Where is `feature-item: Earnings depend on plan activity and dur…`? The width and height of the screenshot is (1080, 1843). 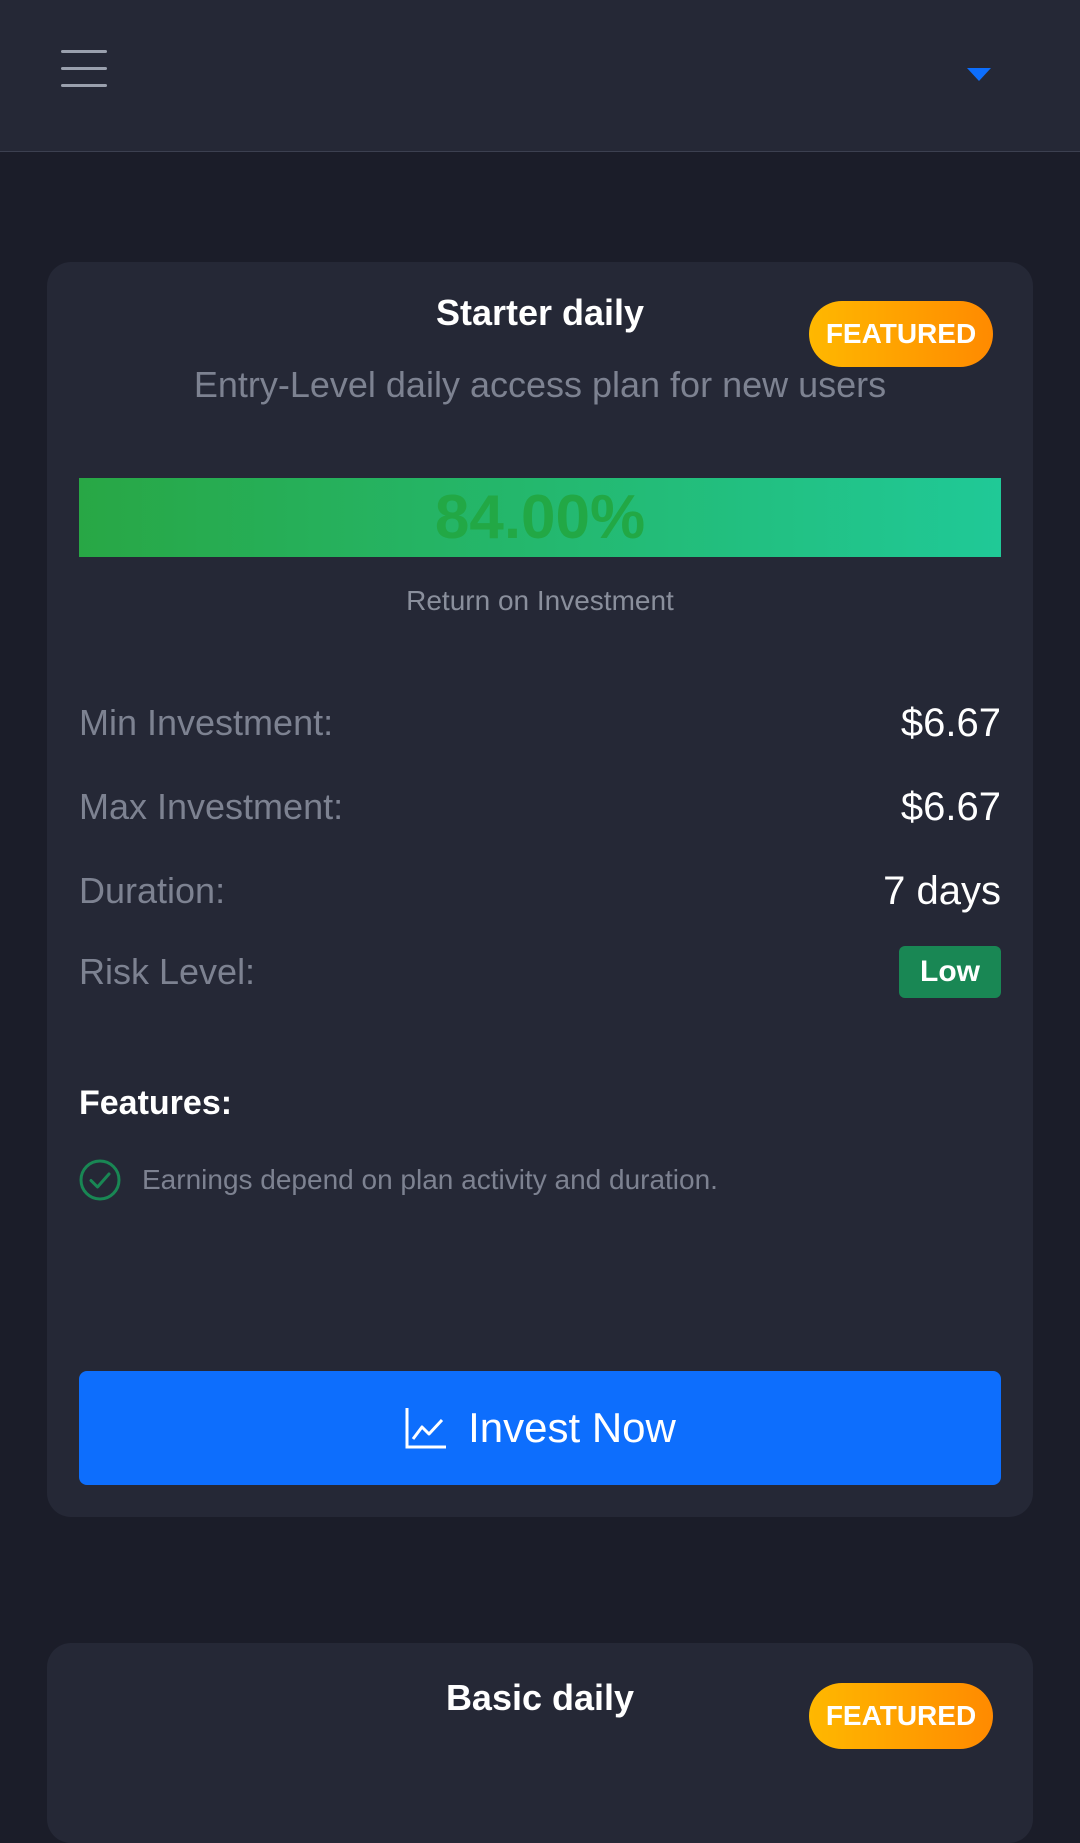
feature-item: Earnings depend on plan activity and dur… is located at coordinates (398, 1180).